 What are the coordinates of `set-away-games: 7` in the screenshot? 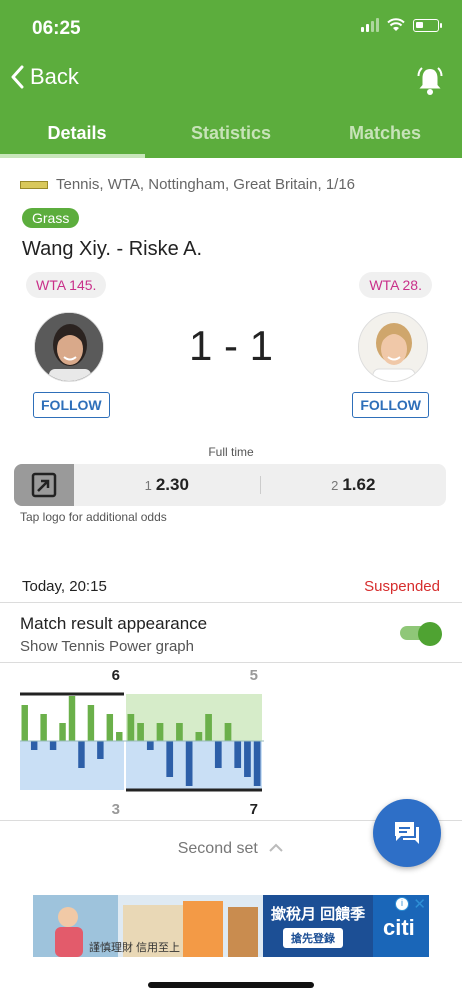 It's located at (254, 809).